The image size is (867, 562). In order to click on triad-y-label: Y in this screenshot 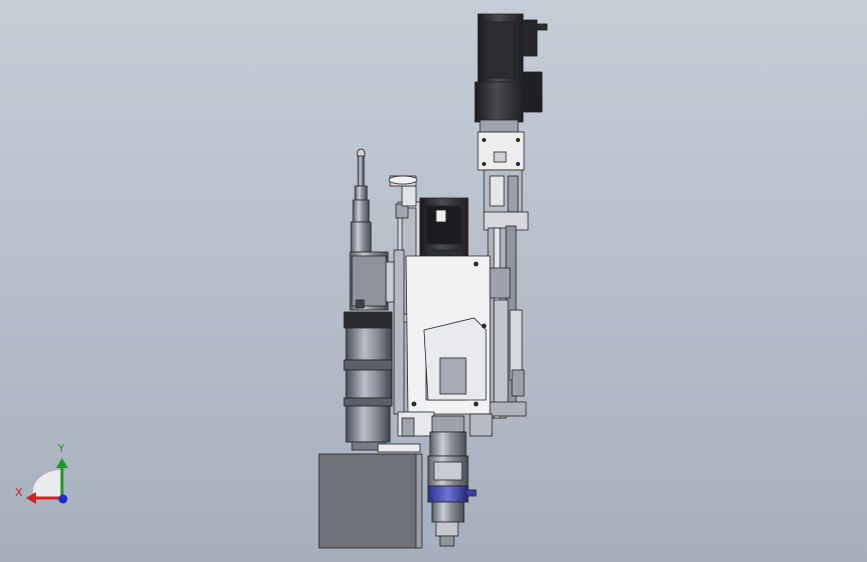, I will do `click(61, 448)`.